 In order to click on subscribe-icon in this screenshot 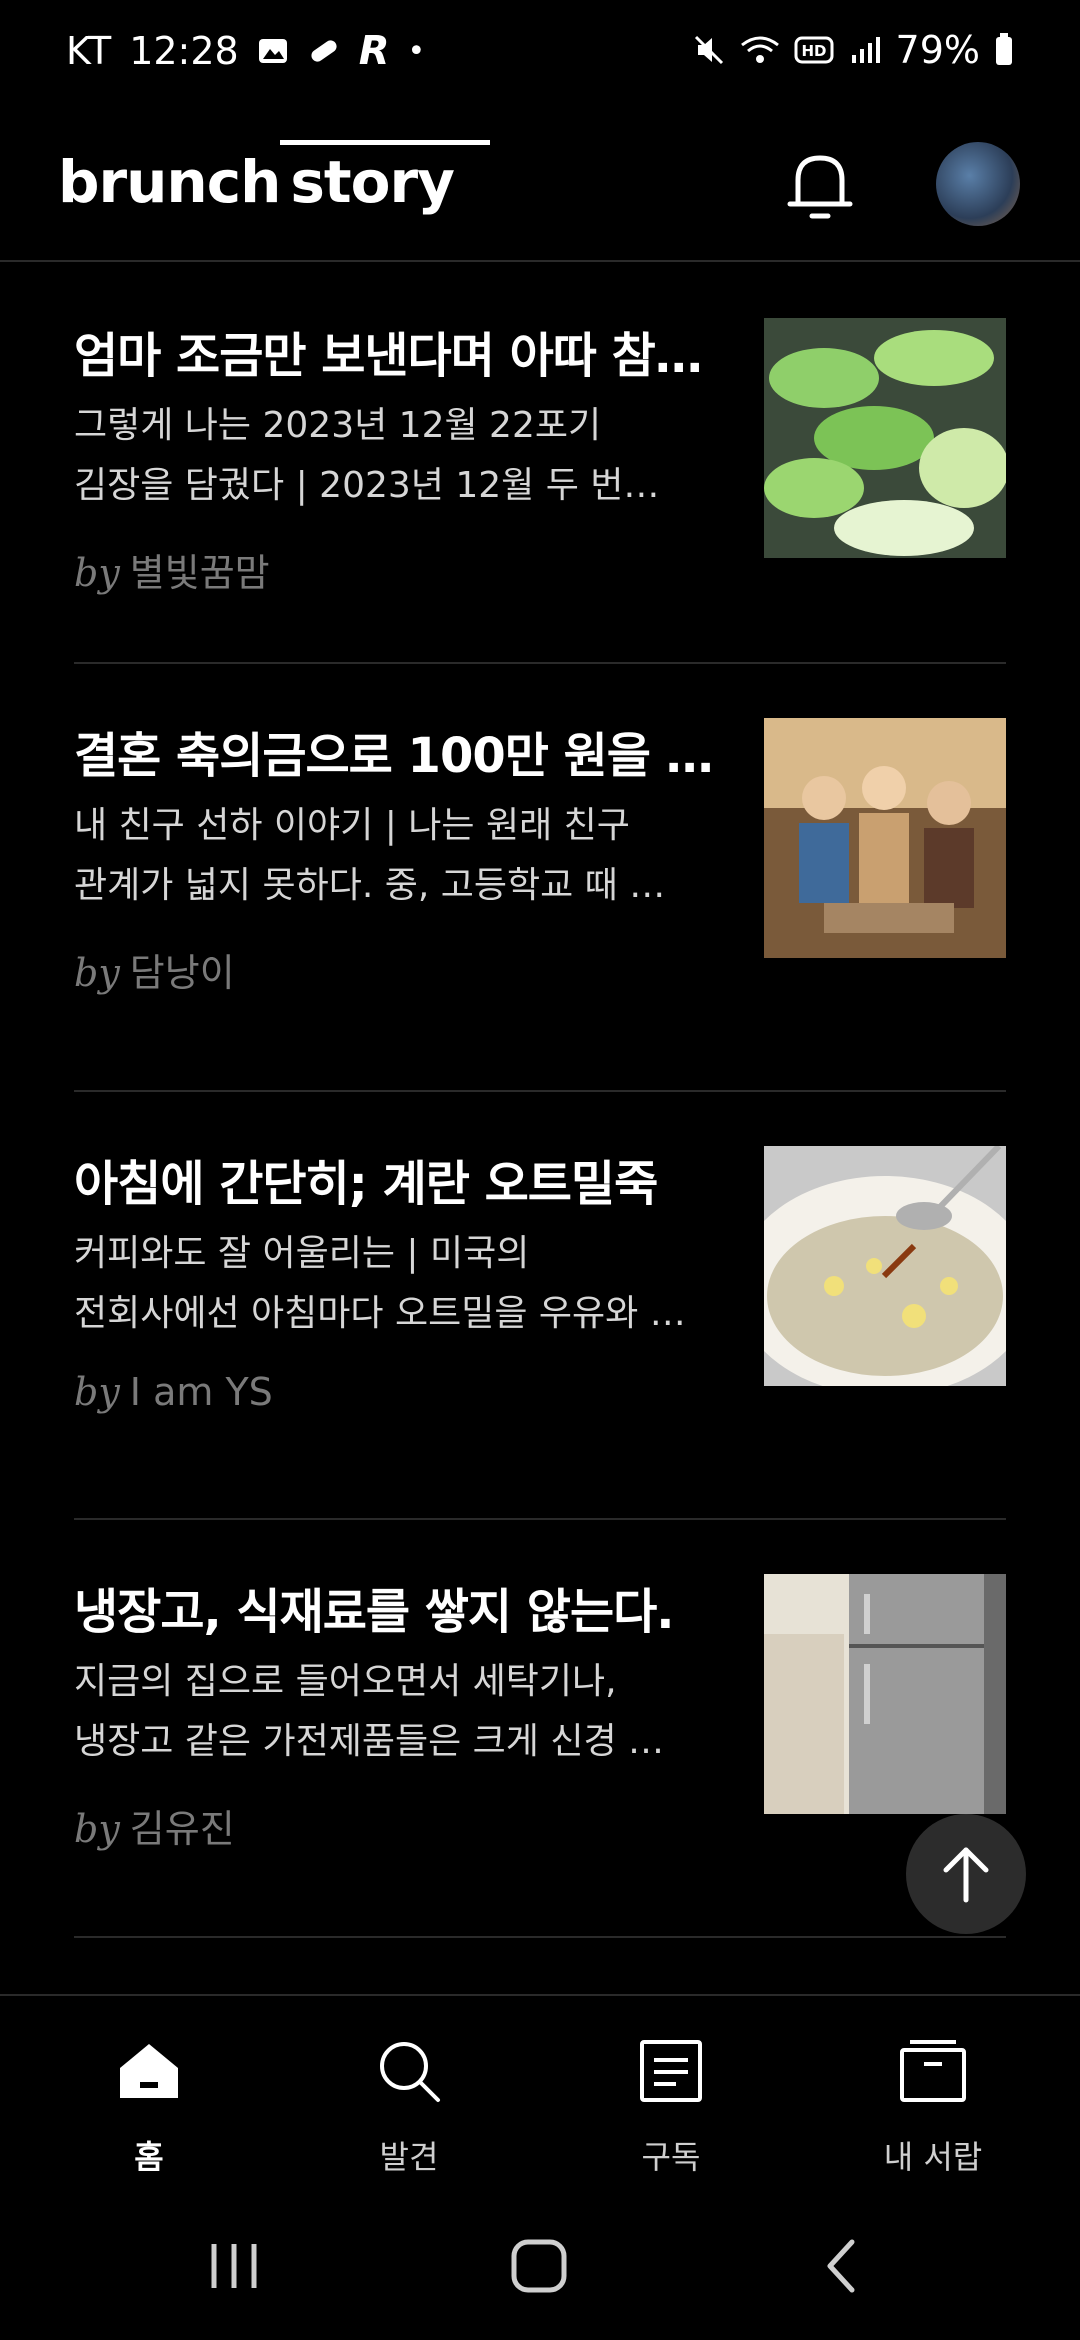, I will do `click(671, 2071)`.